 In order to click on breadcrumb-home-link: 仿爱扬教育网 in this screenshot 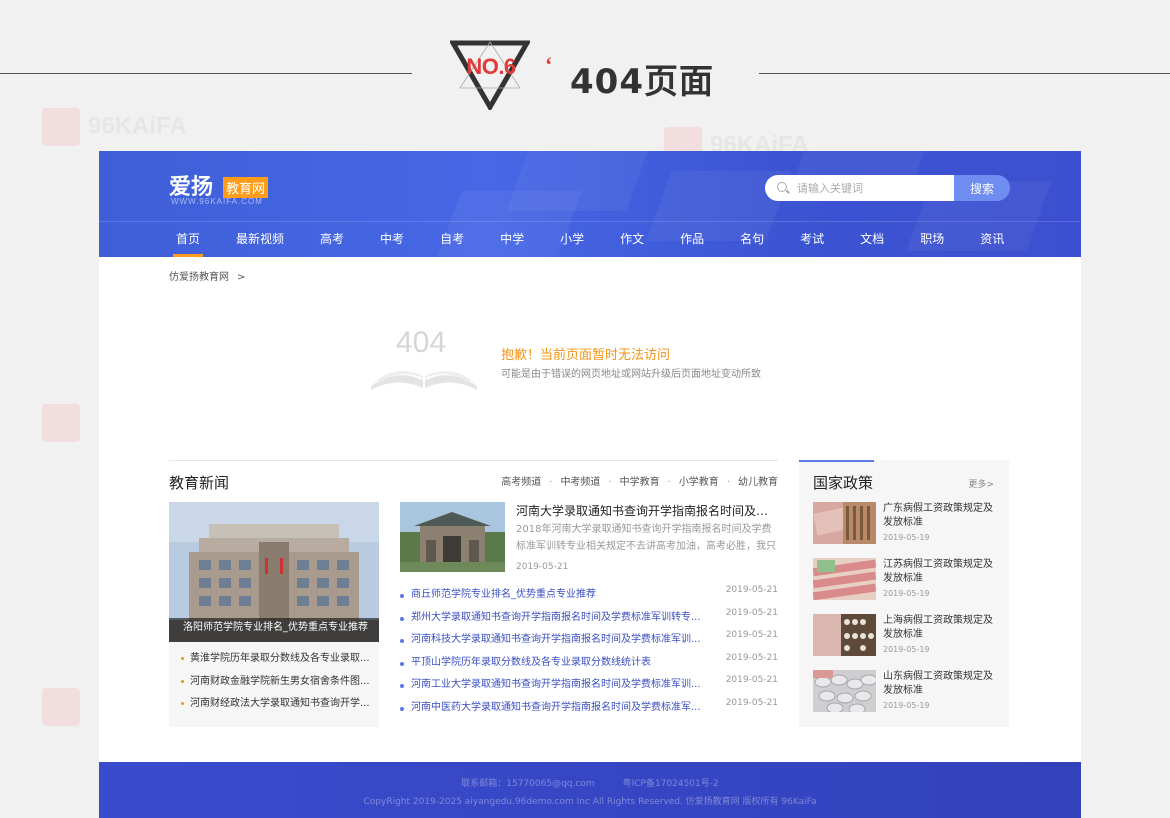, I will do `click(199, 277)`.